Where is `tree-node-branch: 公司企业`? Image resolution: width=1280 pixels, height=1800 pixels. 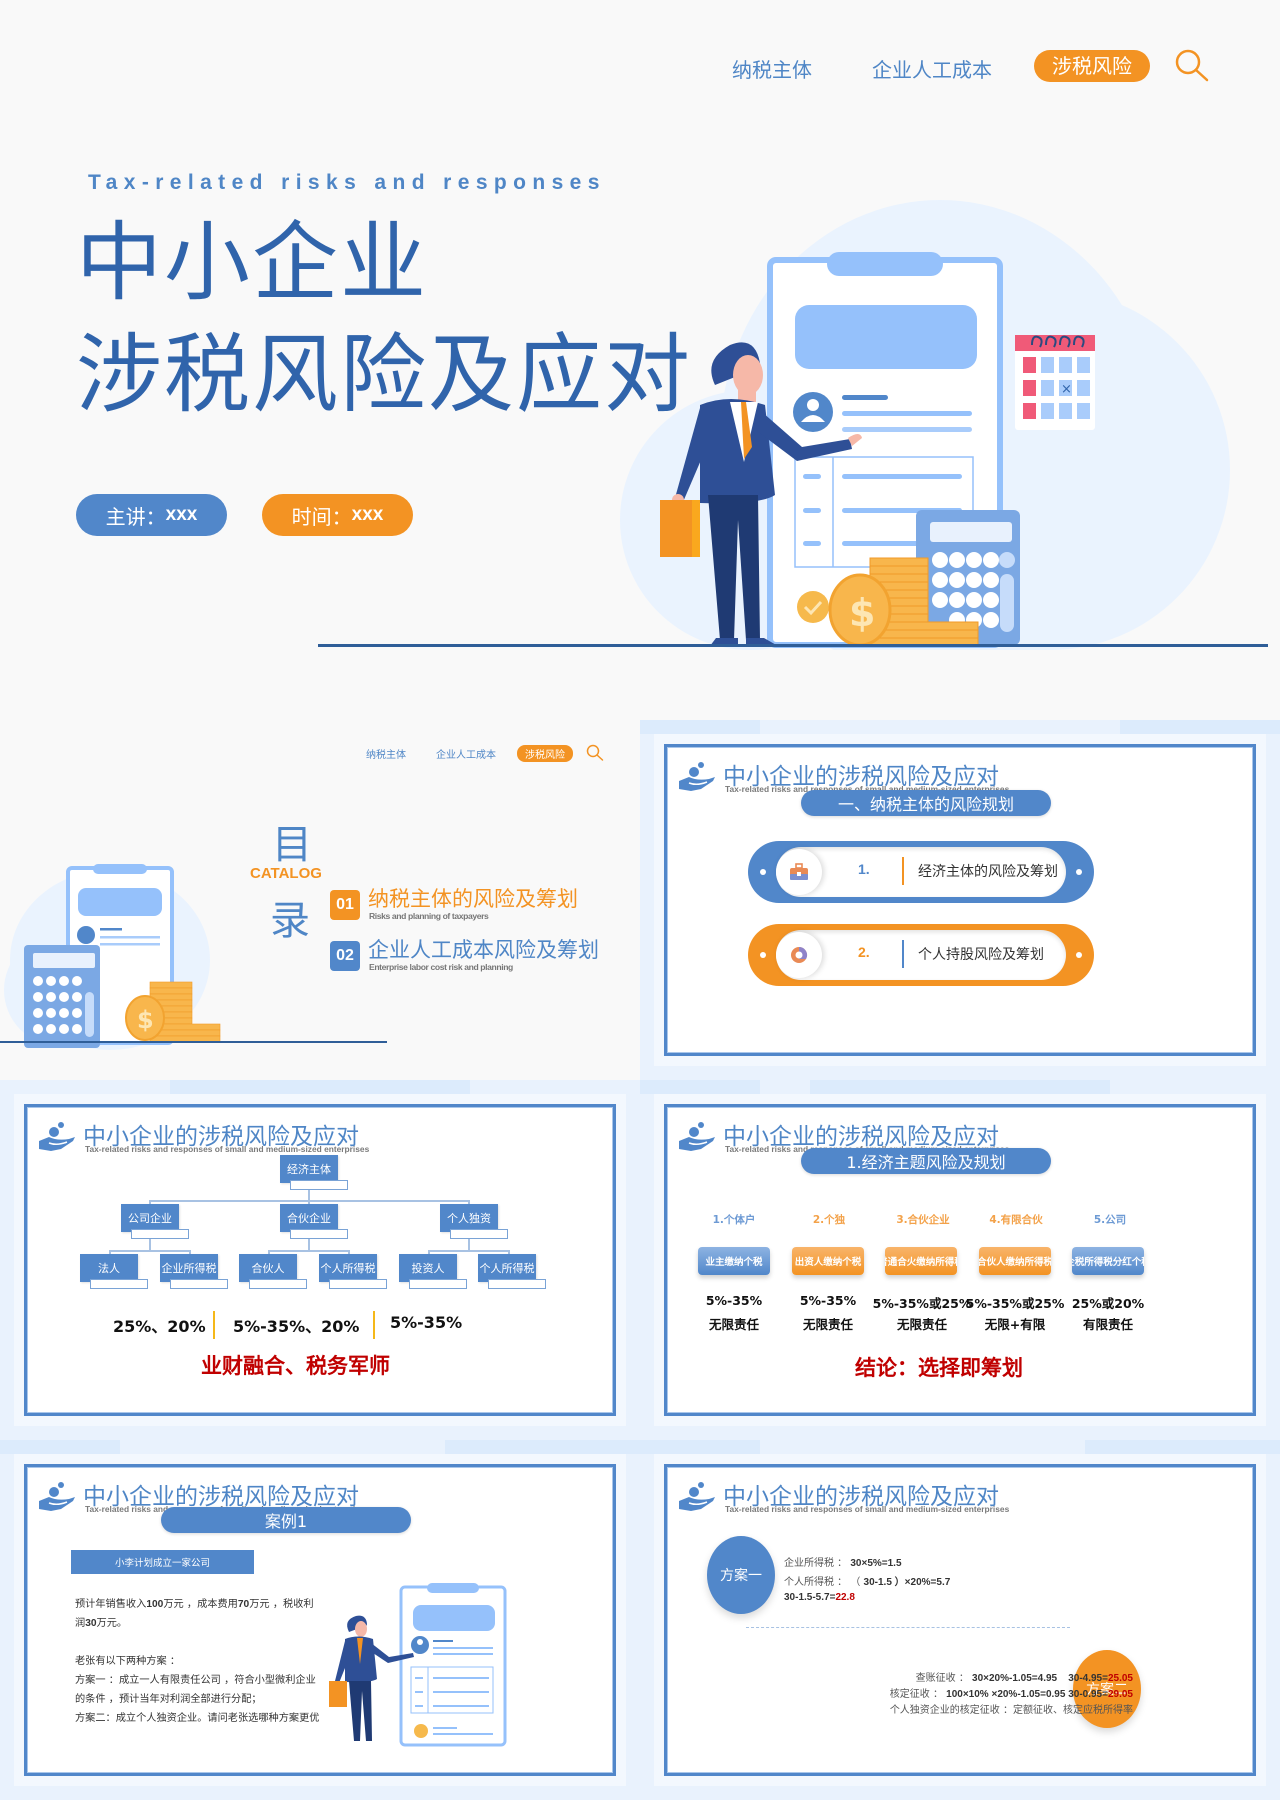 tree-node-branch: 公司企业 is located at coordinates (150, 1218).